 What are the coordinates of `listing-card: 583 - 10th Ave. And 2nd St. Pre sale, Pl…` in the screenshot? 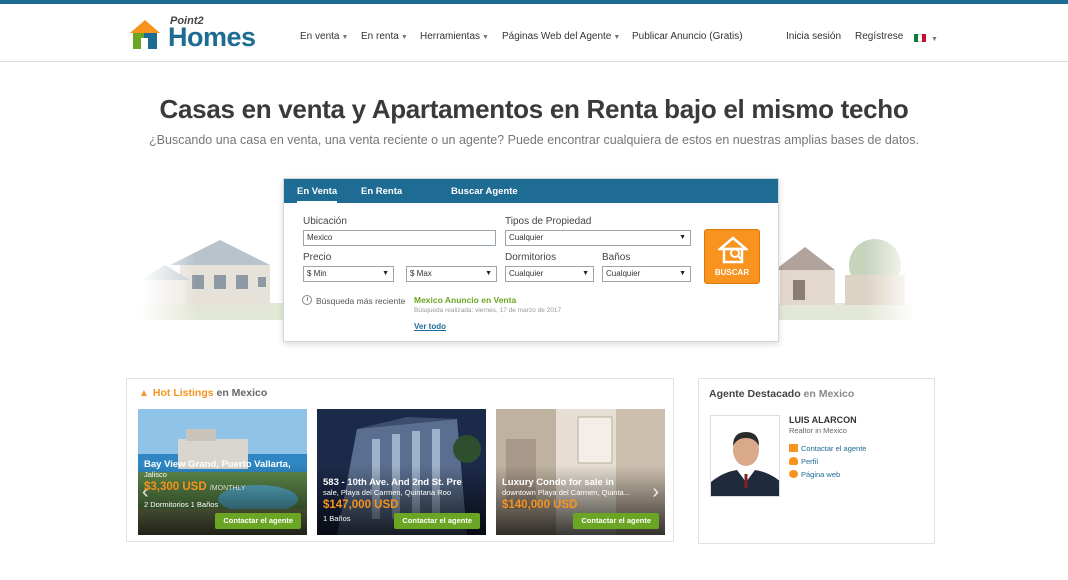 It's located at (401, 472).